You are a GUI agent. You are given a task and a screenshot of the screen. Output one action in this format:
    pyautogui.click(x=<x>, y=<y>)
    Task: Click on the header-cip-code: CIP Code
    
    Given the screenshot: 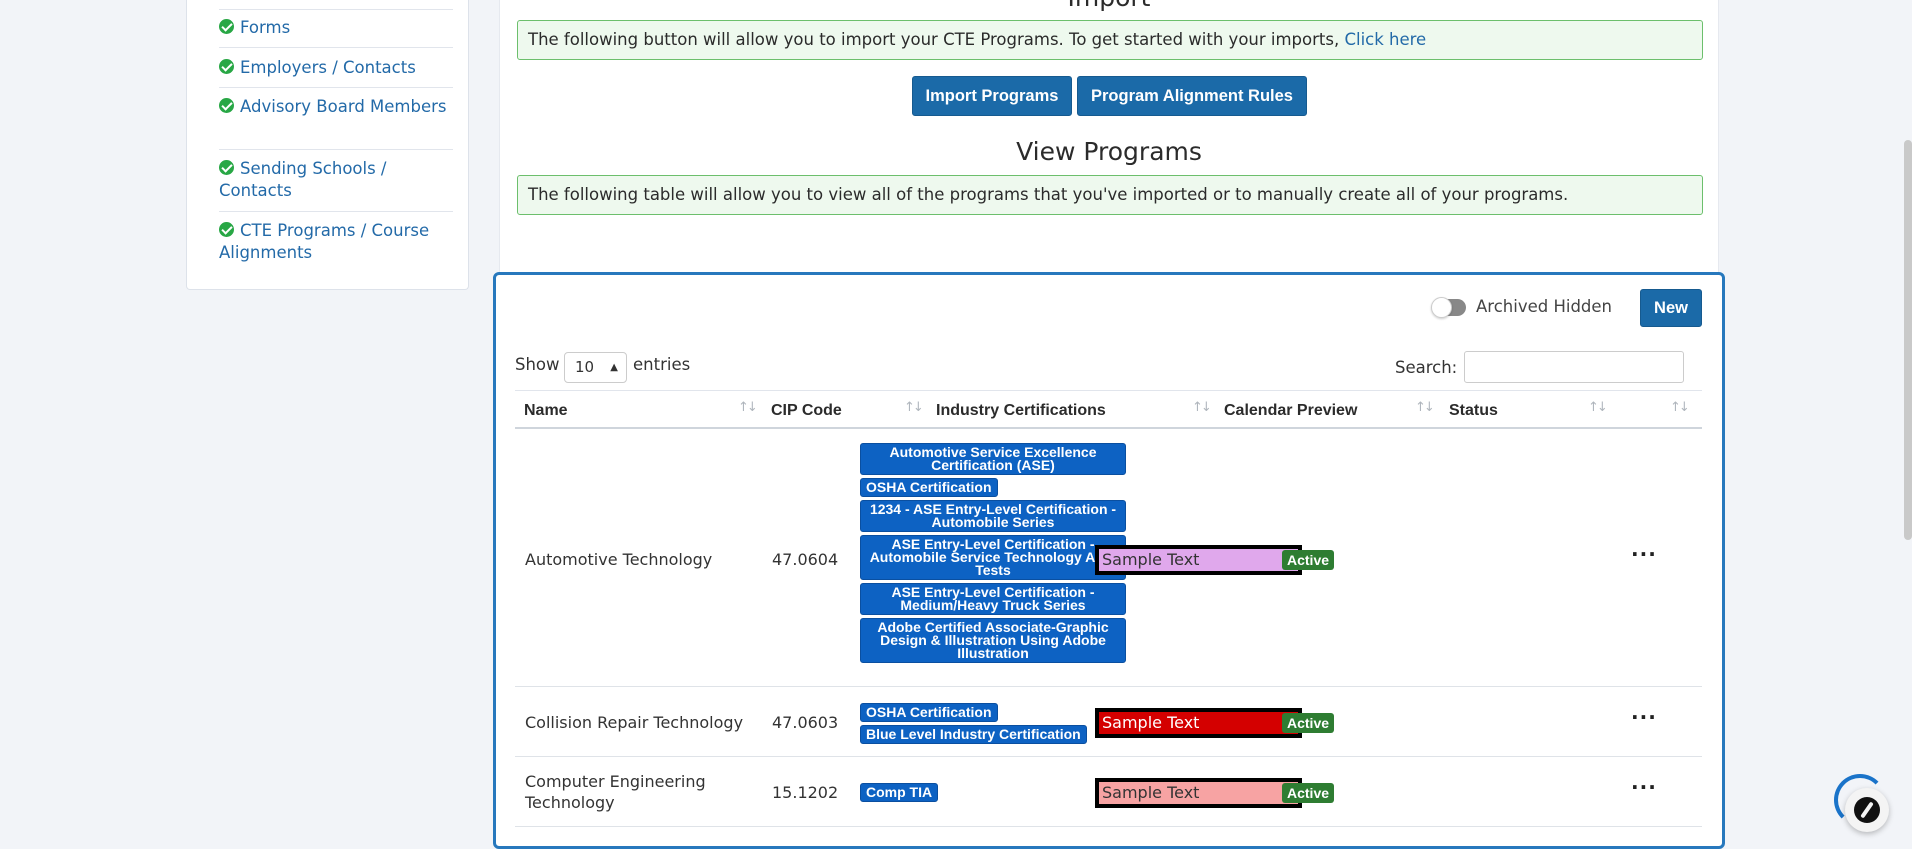 What is the action you would take?
    pyautogui.click(x=806, y=411)
    